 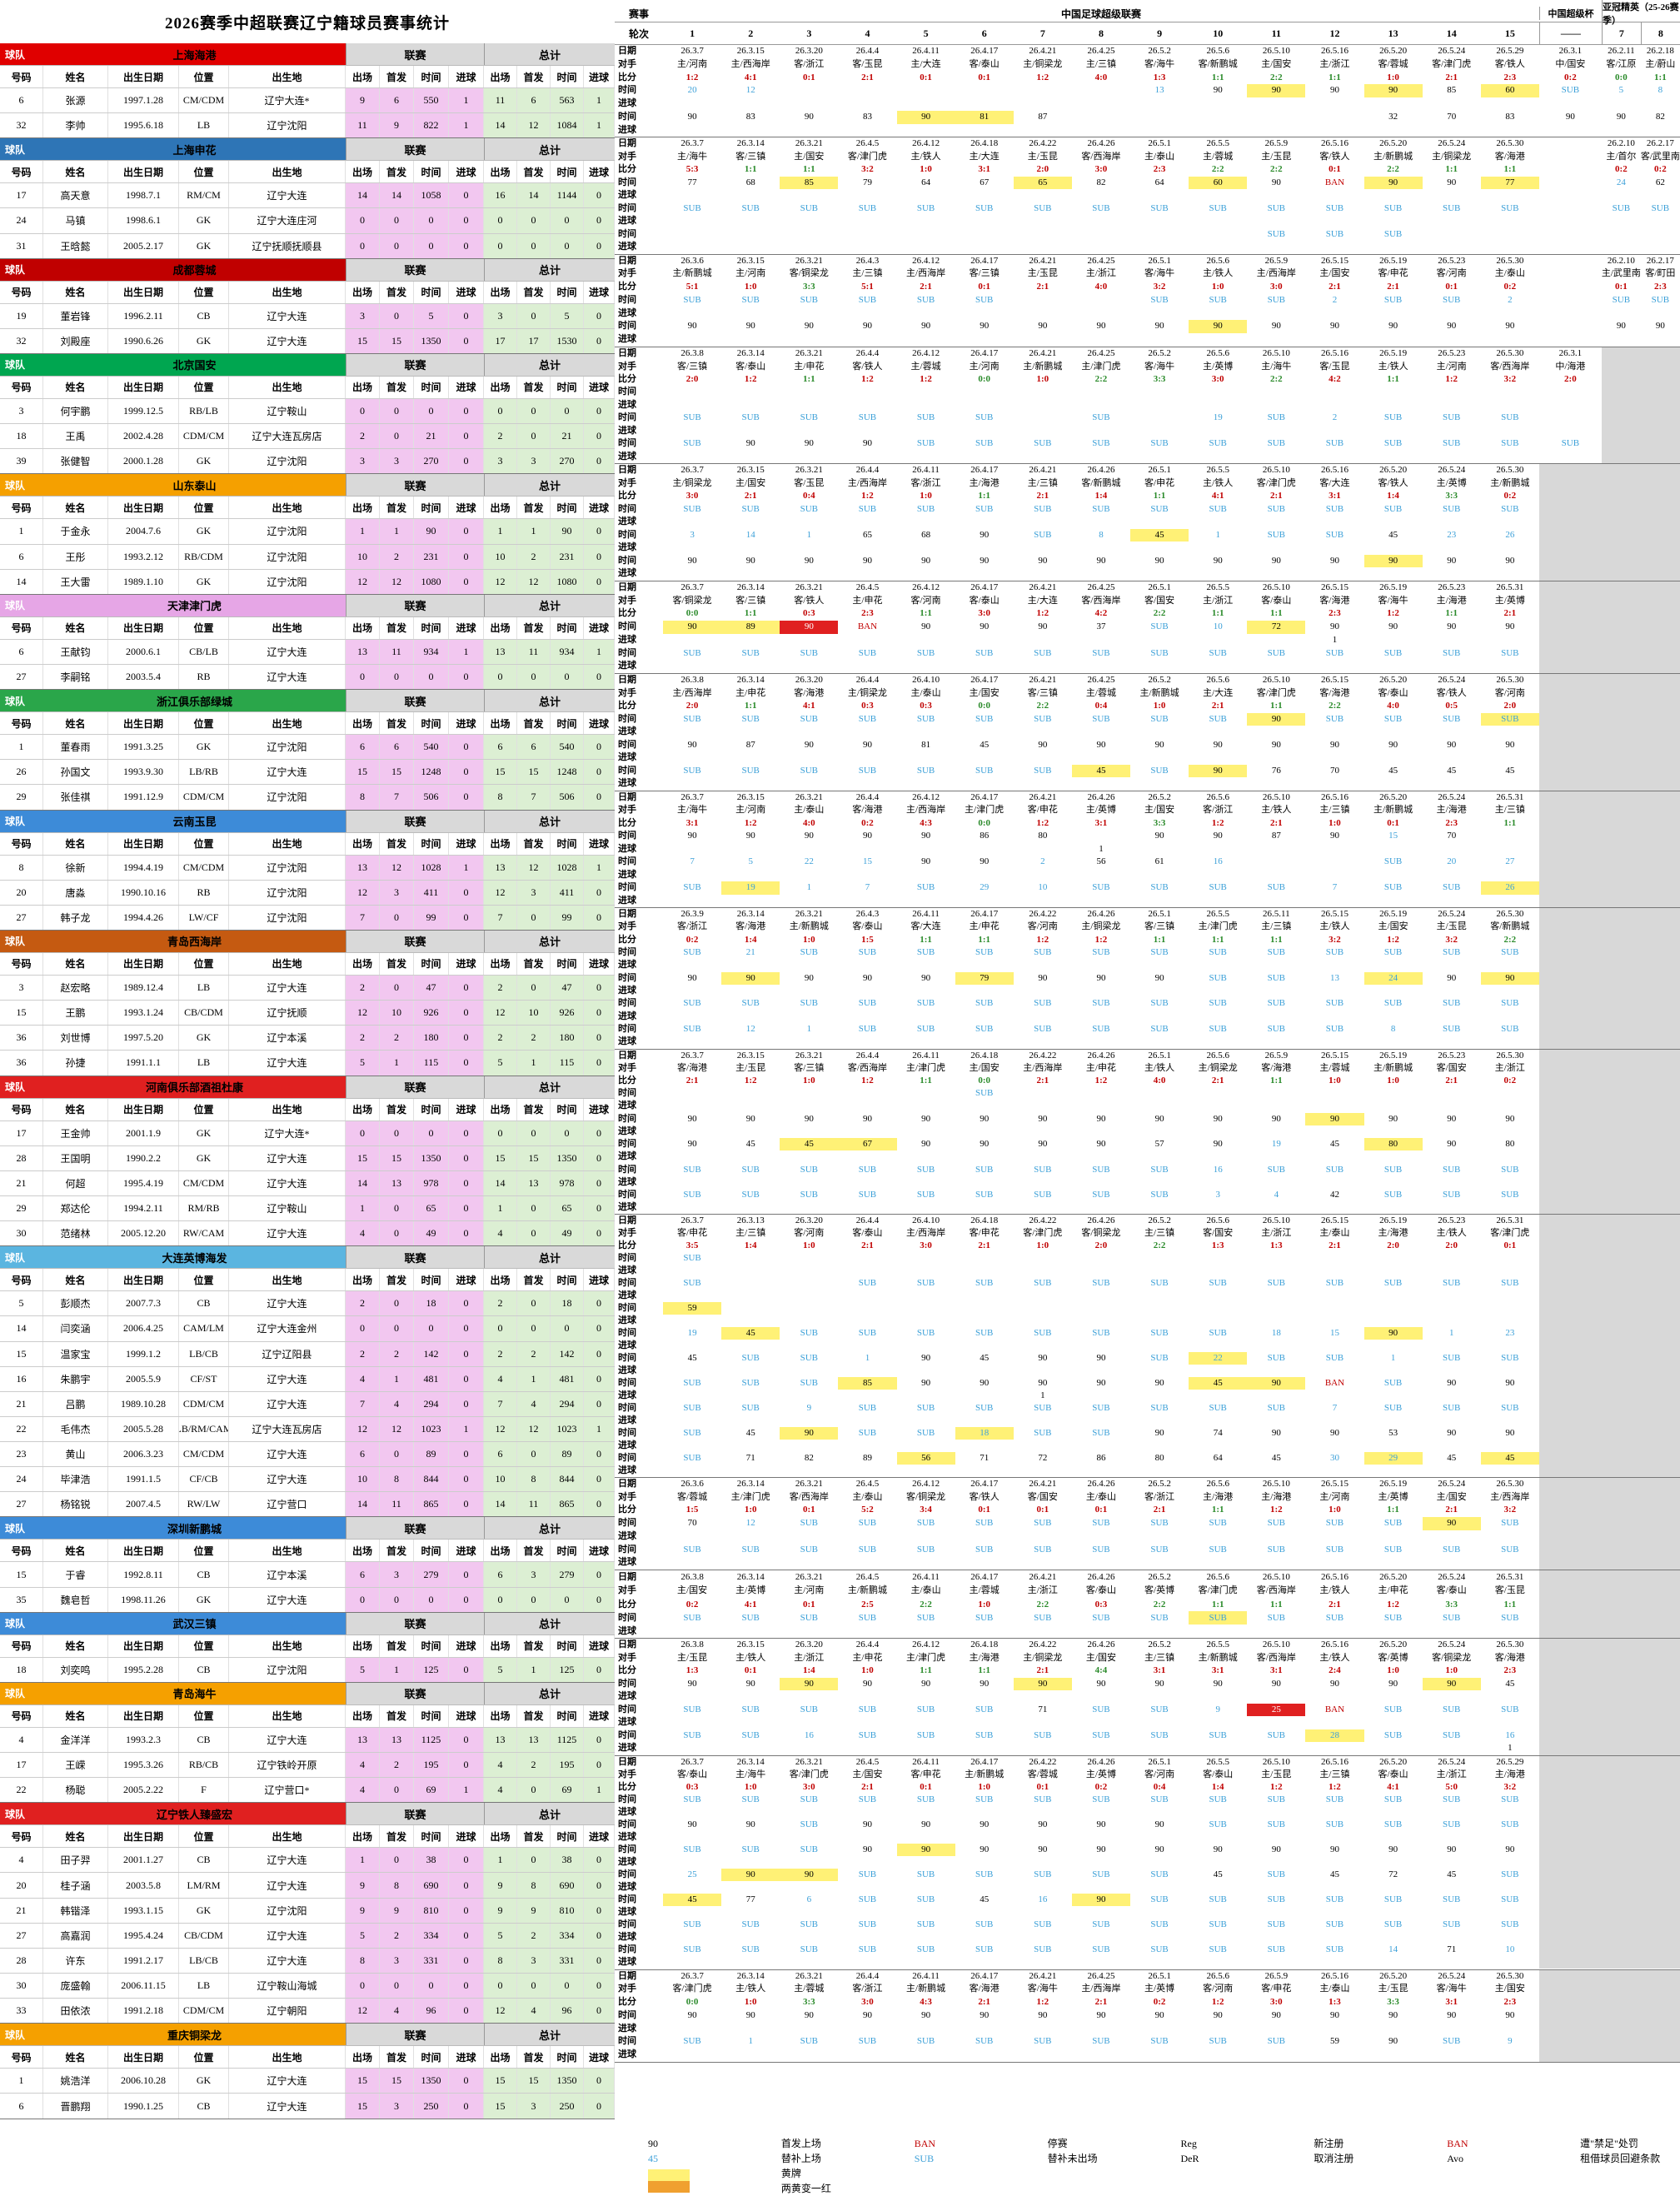 What do you see at coordinates (21, 508) in the screenshot?
I see `number-col: 号码` at bounding box center [21, 508].